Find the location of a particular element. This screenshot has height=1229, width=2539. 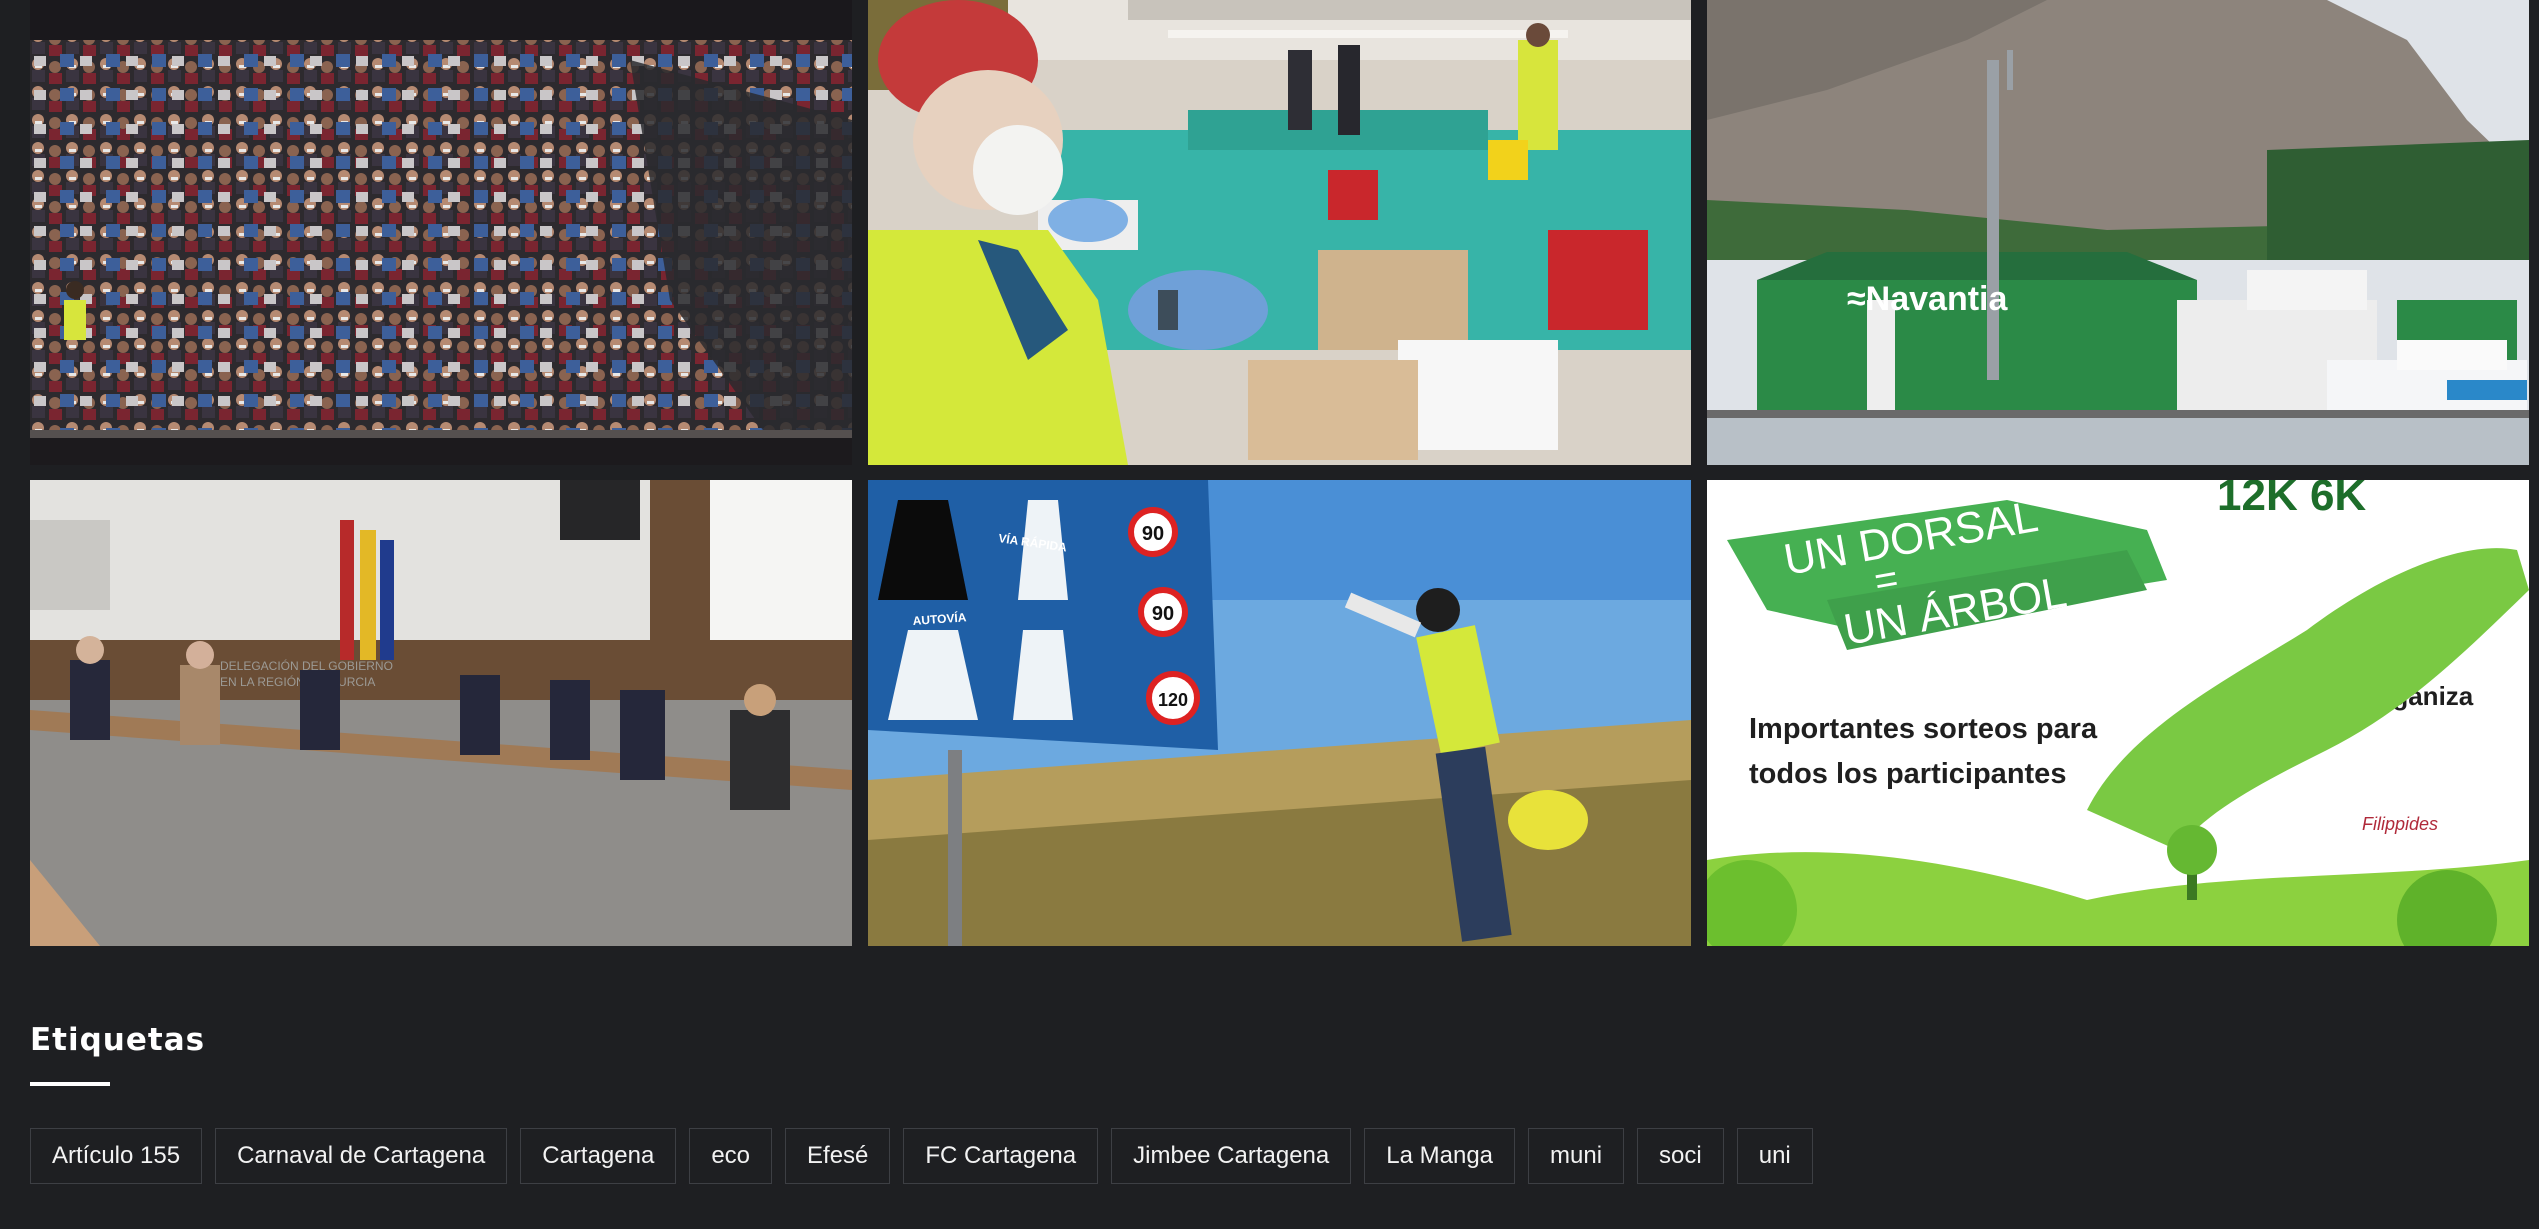

navantia-shipyard-image: ≈Navantia is located at coordinates (2118, 232).